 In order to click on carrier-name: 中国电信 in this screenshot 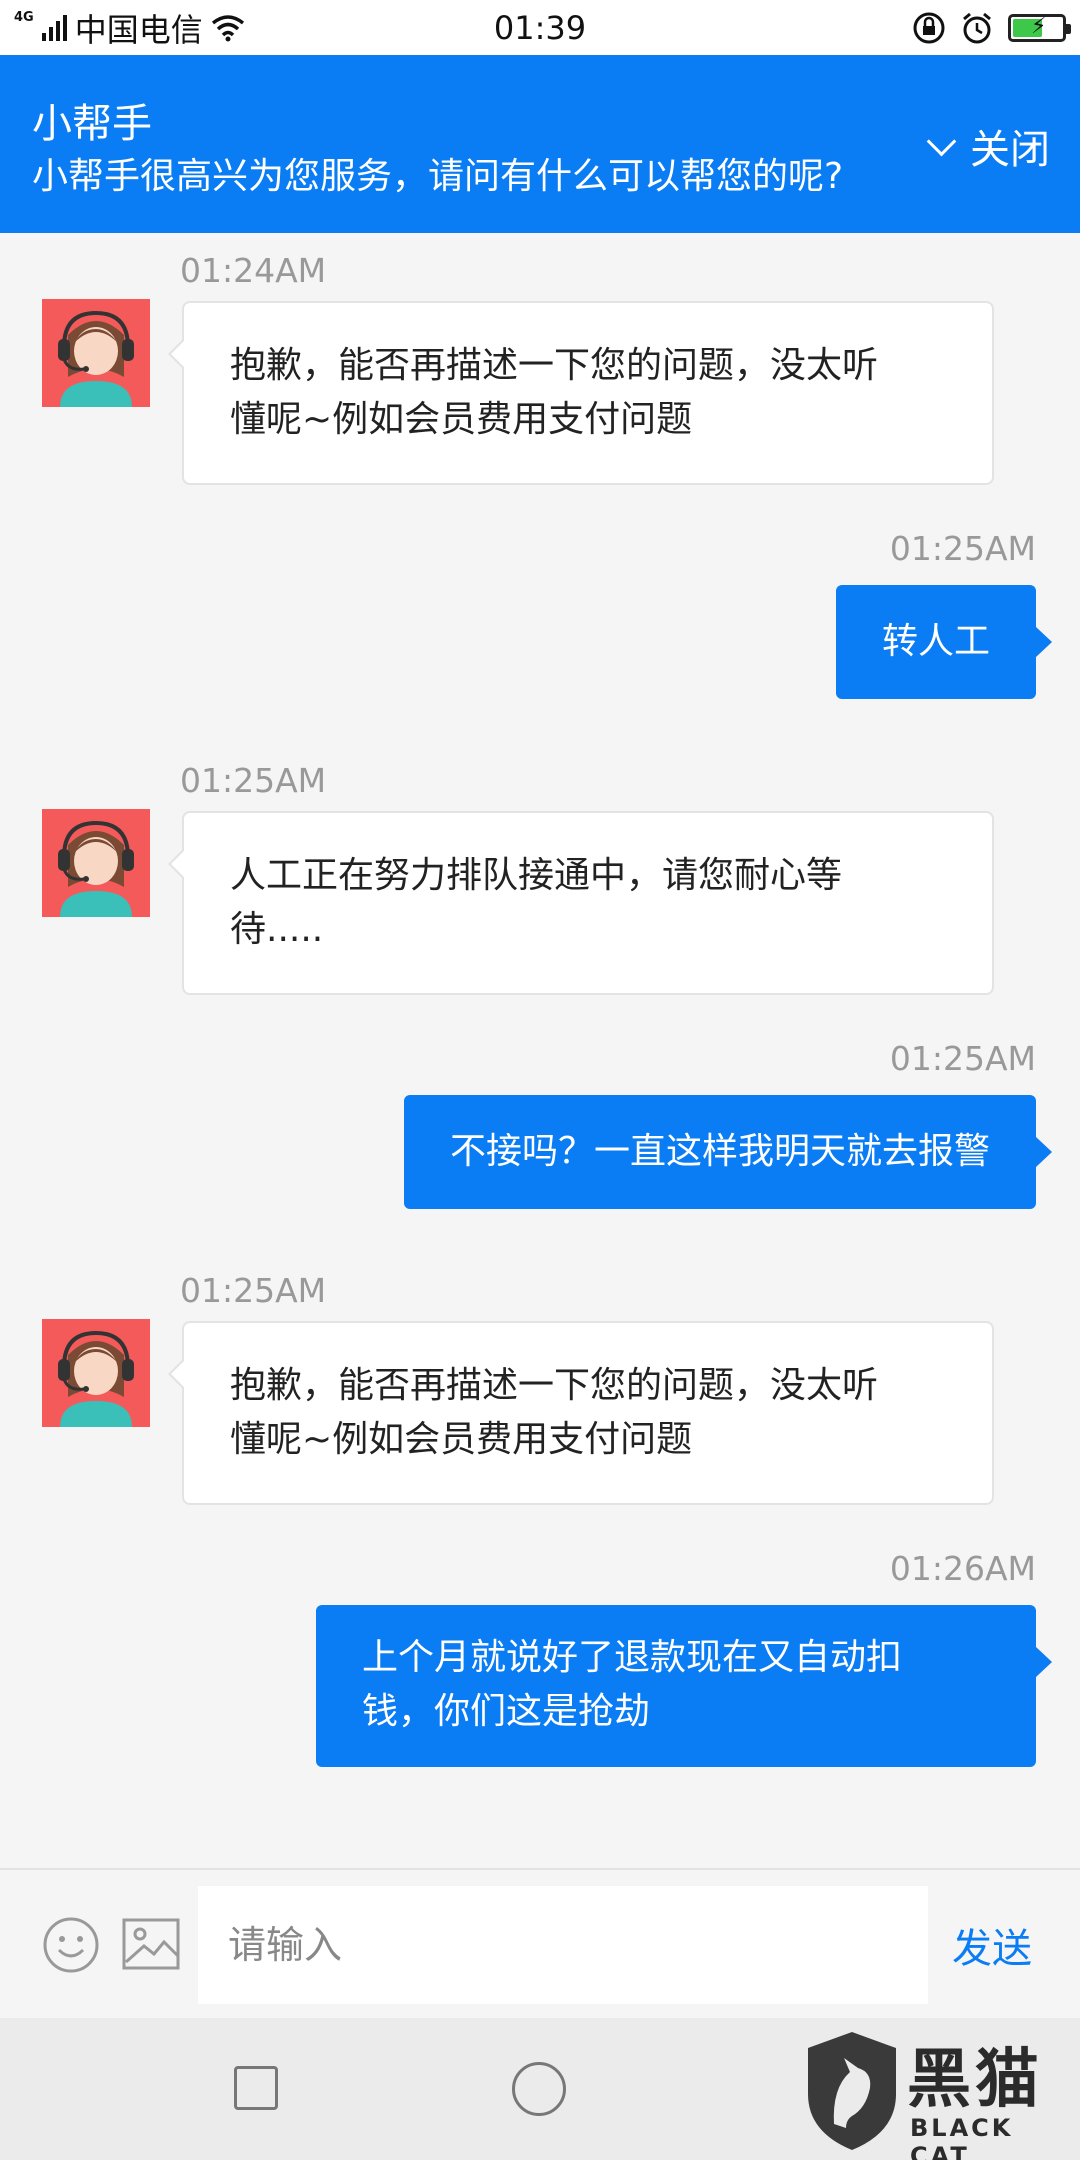, I will do `click(138, 29)`.